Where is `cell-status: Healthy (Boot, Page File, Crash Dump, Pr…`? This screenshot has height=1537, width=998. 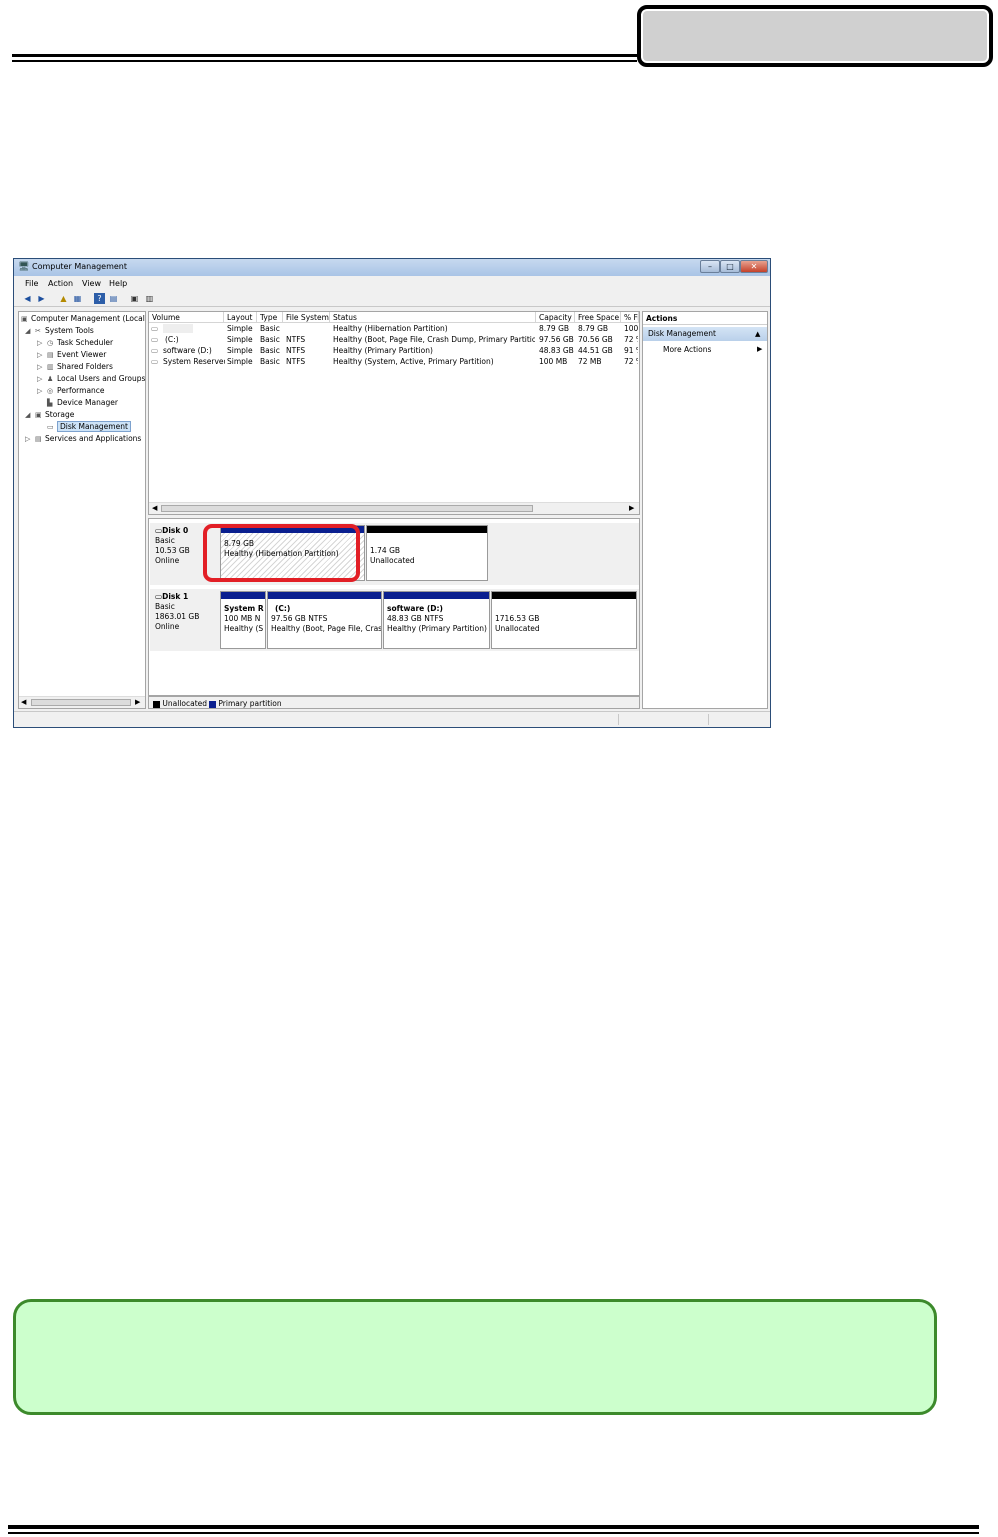
cell-status: Healthy (Boot, Page File, Crash Dump, Pr… is located at coordinates (434, 339).